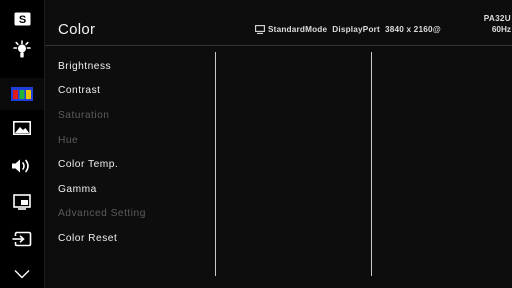 This screenshot has height=288, width=512. I want to click on sidebar-item-splendid: S, so click(22, 19).